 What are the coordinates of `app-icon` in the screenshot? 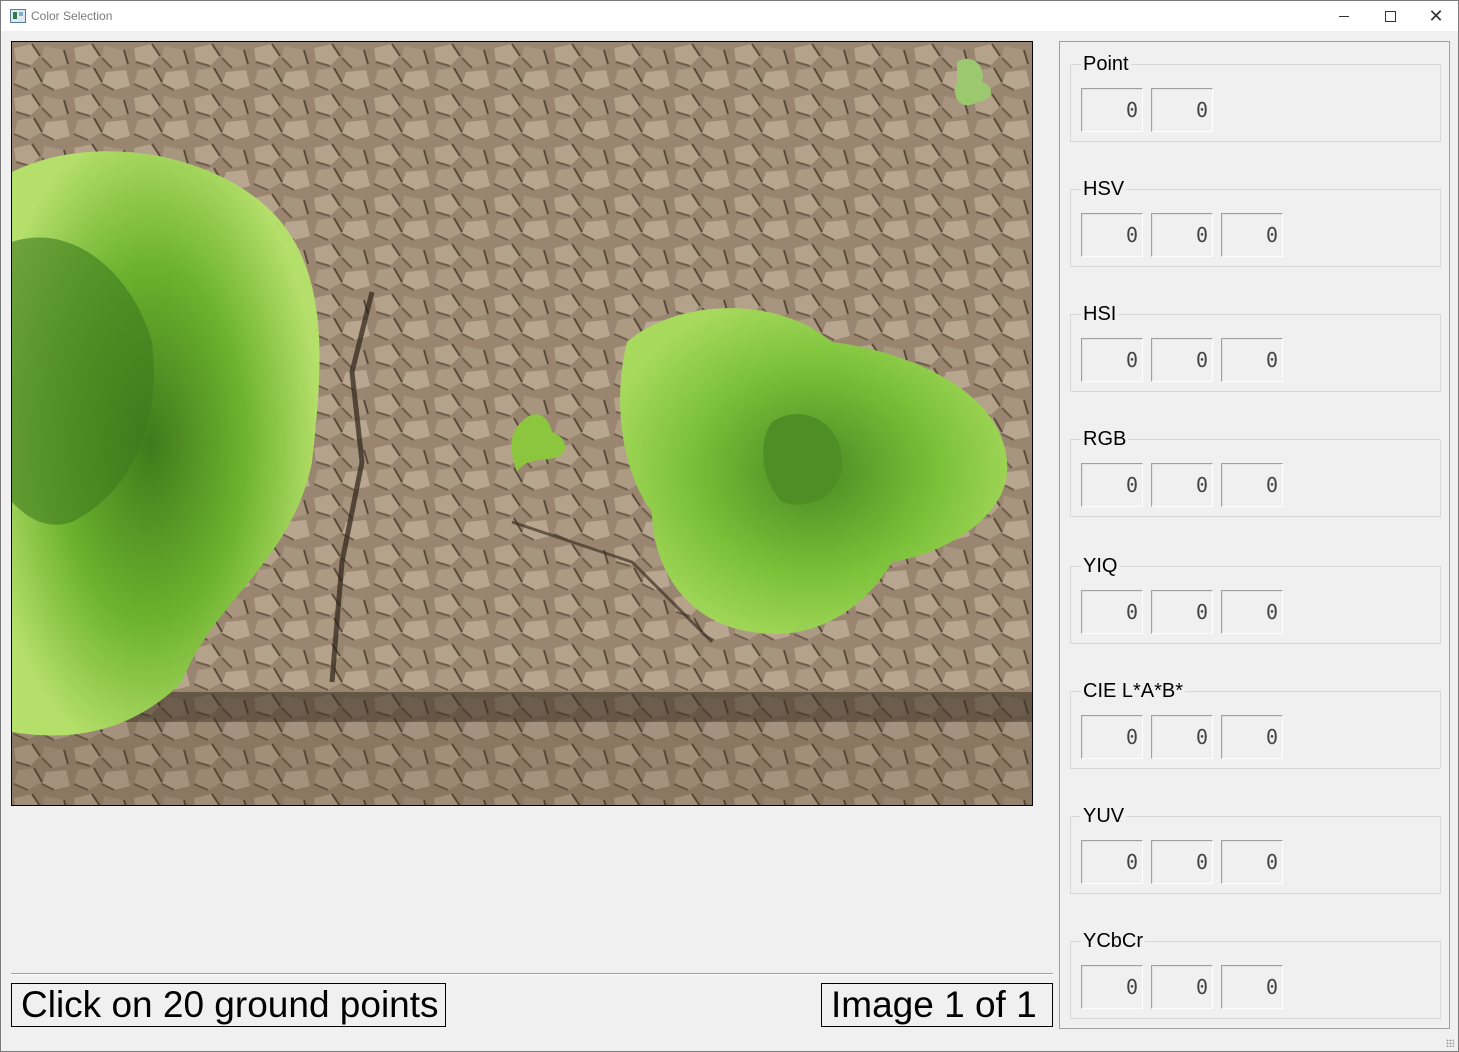 It's located at (18, 16).